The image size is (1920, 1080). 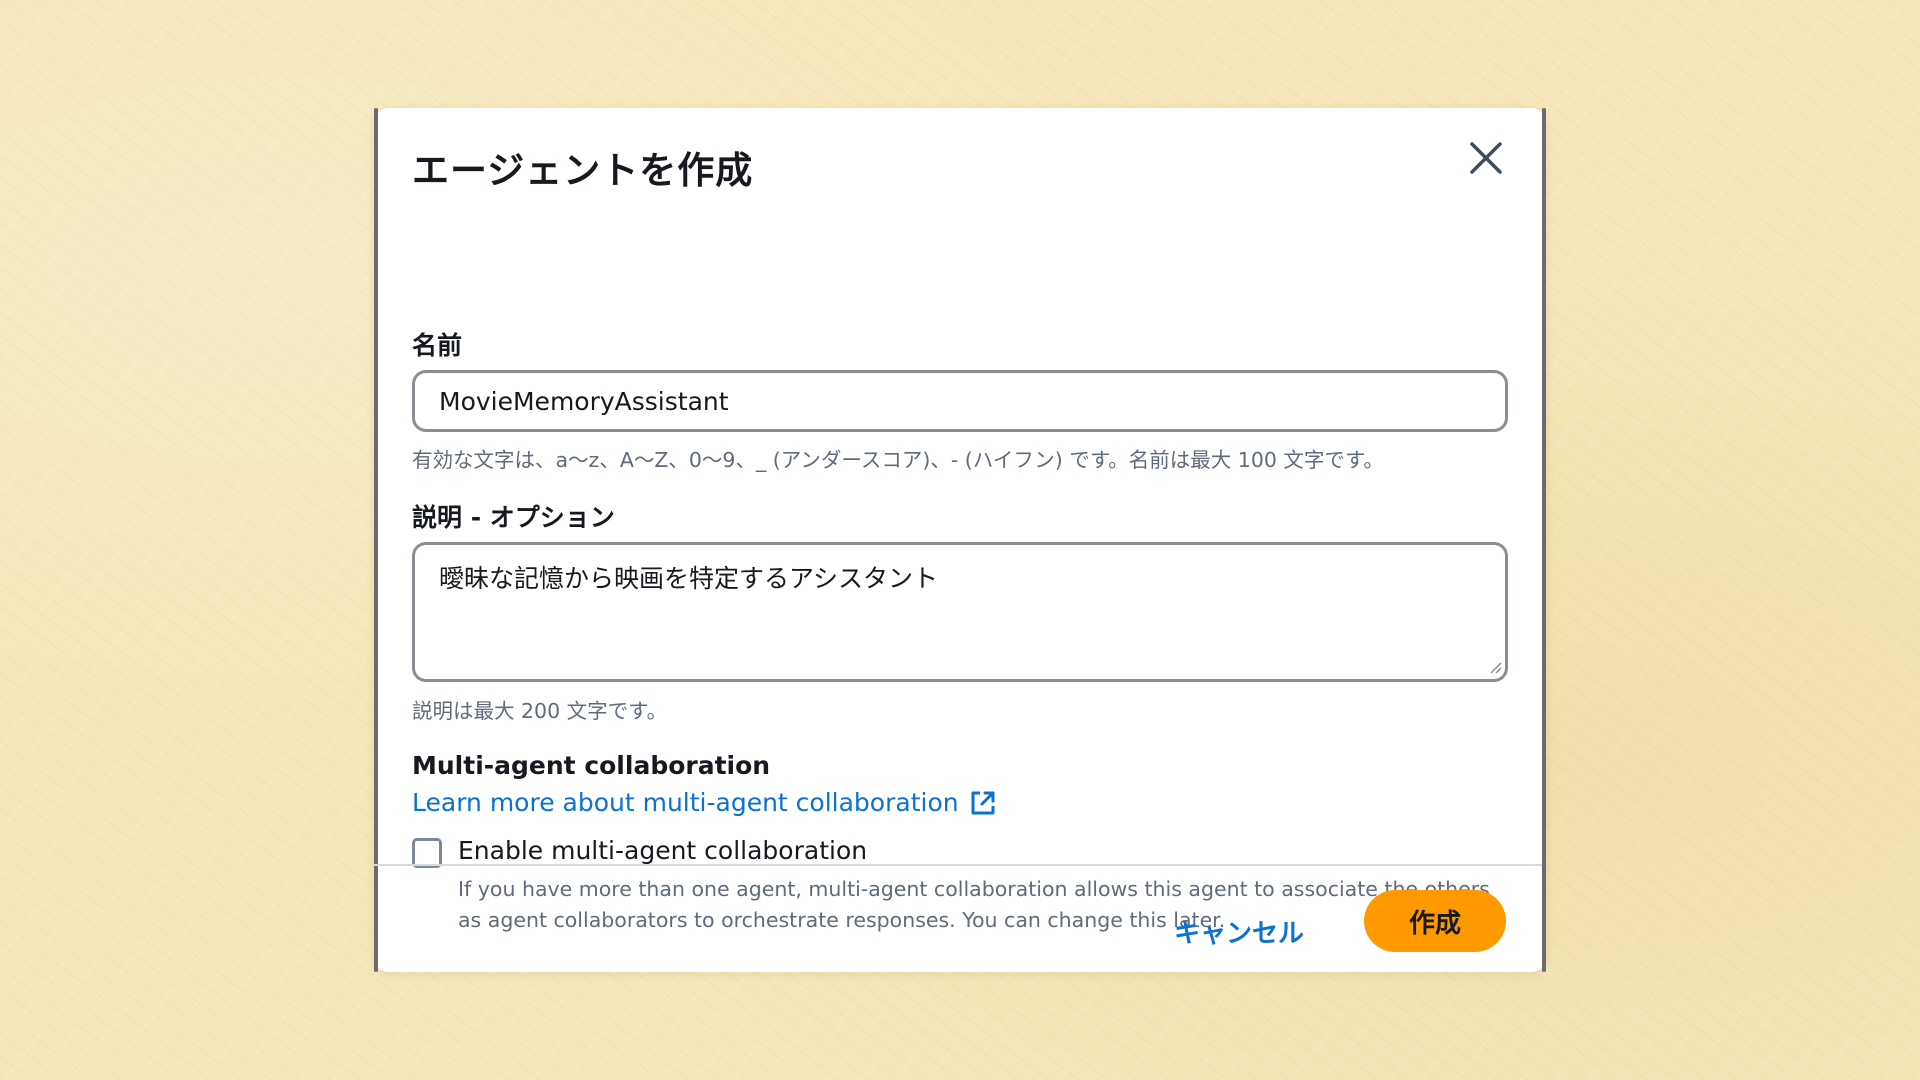 I want to click on description-textarea: 曖昧な記憶から映画を特定するアシスタント, so click(x=960, y=612).